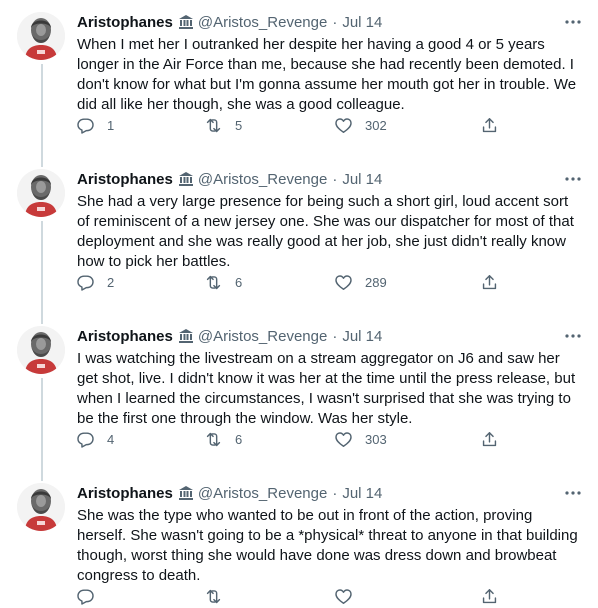  I want to click on reply-count: 4, so click(111, 439).